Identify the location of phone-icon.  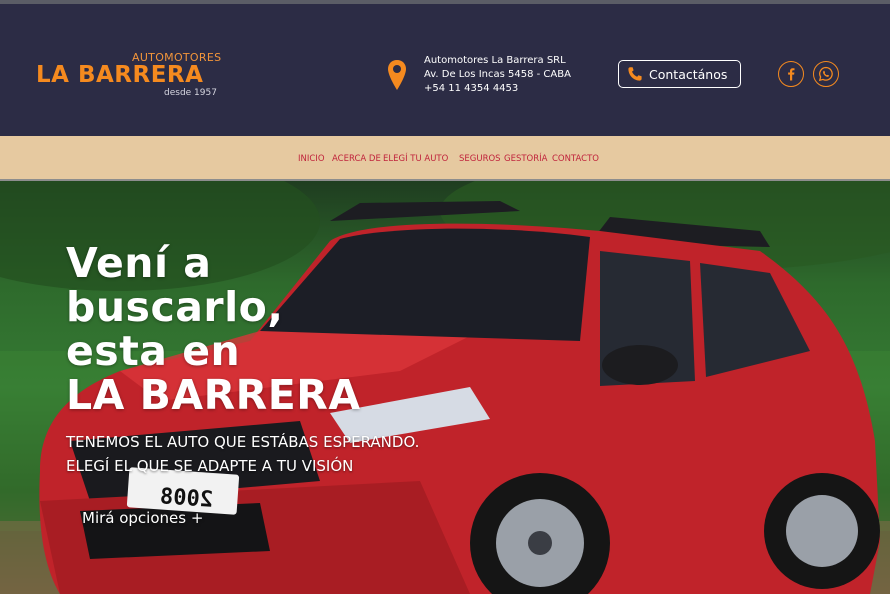
(635, 74).